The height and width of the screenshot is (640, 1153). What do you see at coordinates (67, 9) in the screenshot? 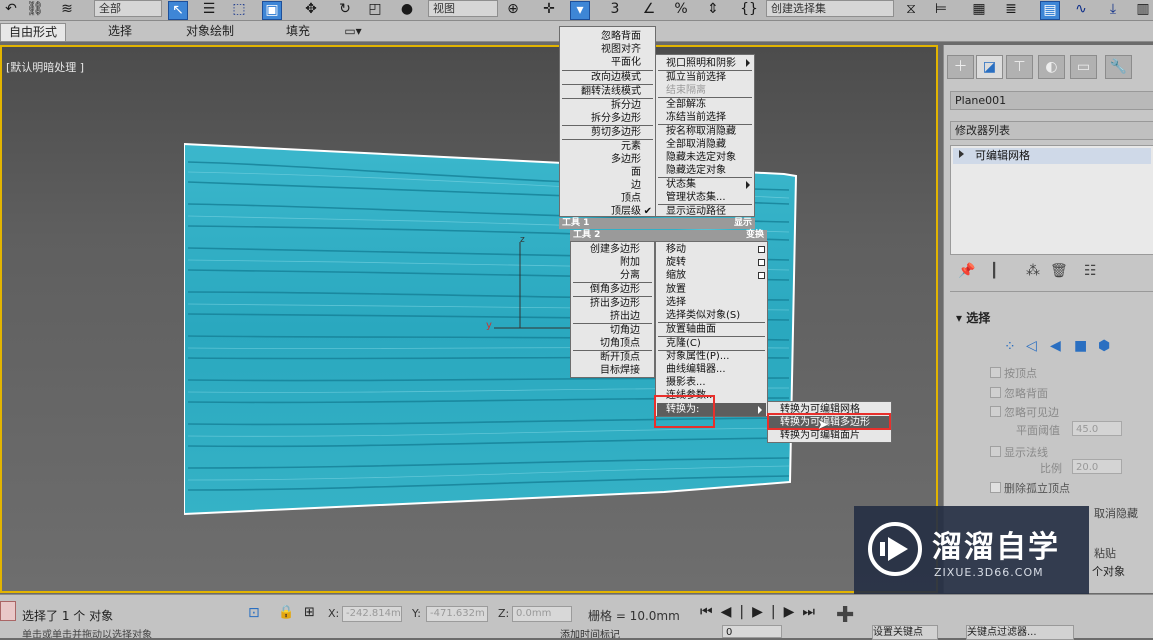
I see `bind-spacewarp-icon: ≋` at bounding box center [67, 9].